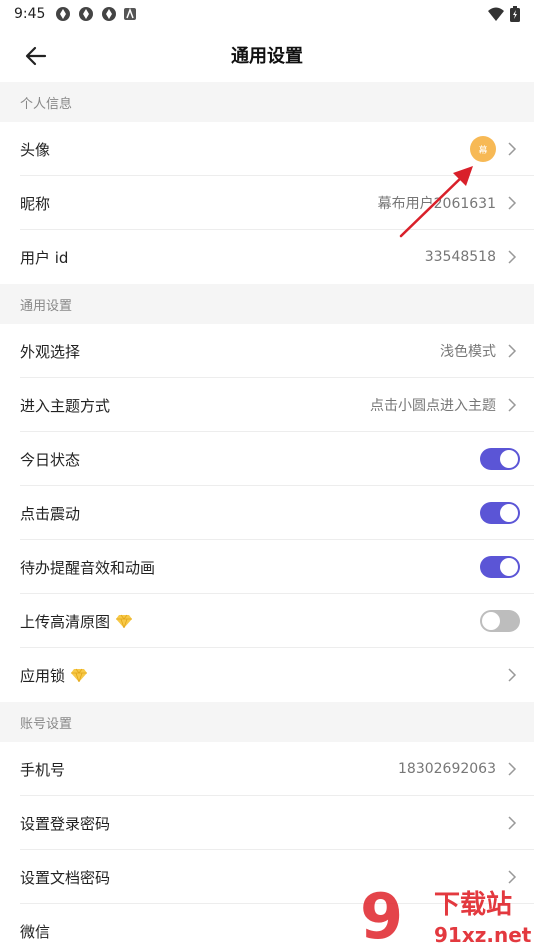 The image size is (534, 950). Describe the element at coordinates (35, 203) in the screenshot. I see `nickname-label: 昵称` at that location.